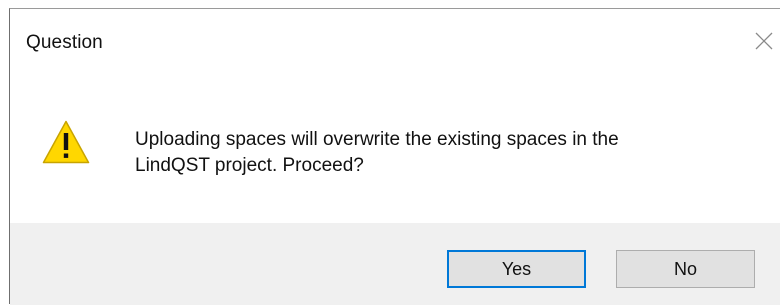 This screenshot has width=783, height=306. I want to click on yes-button: Yes, so click(516, 269).